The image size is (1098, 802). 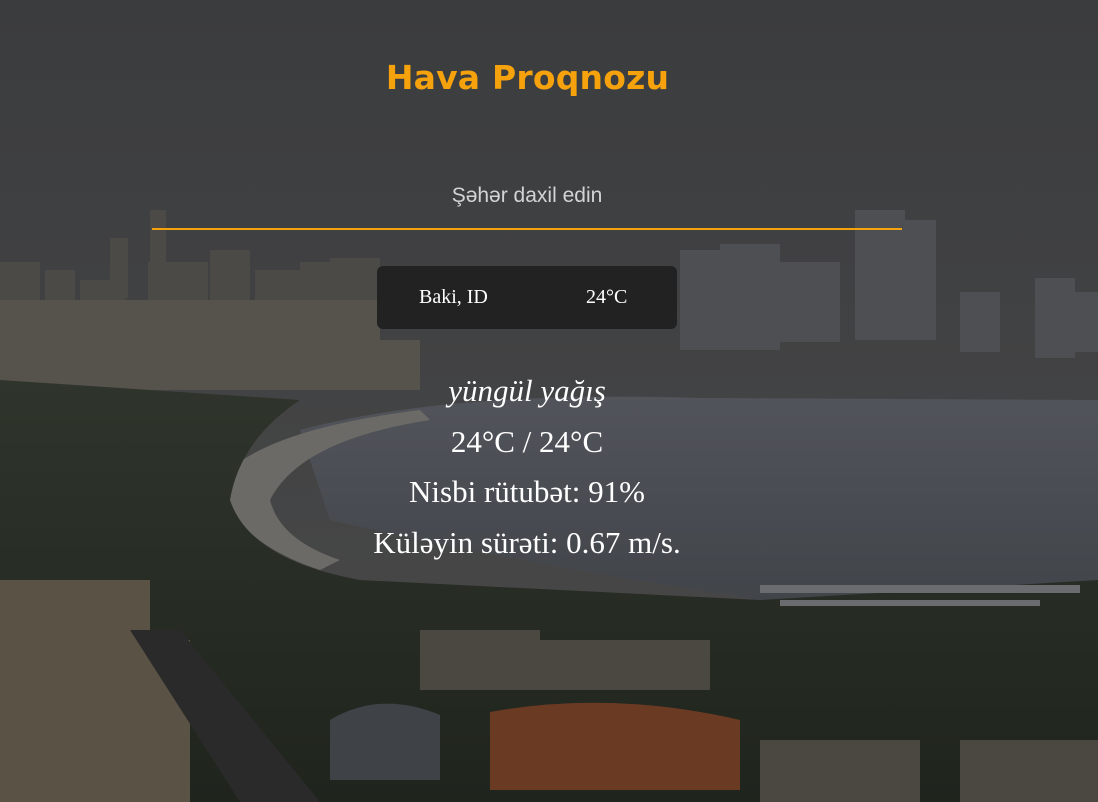 What do you see at coordinates (527, 542) in the screenshot?
I see `wind-speed-text: Küləyin sürəti: 0.67 m/s.` at bounding box center [527, 542].